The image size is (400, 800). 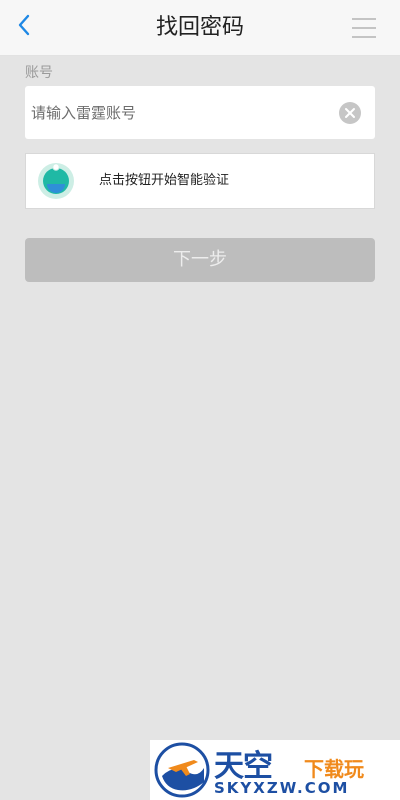 I want to click on account-input, so click(x=181, y=112).